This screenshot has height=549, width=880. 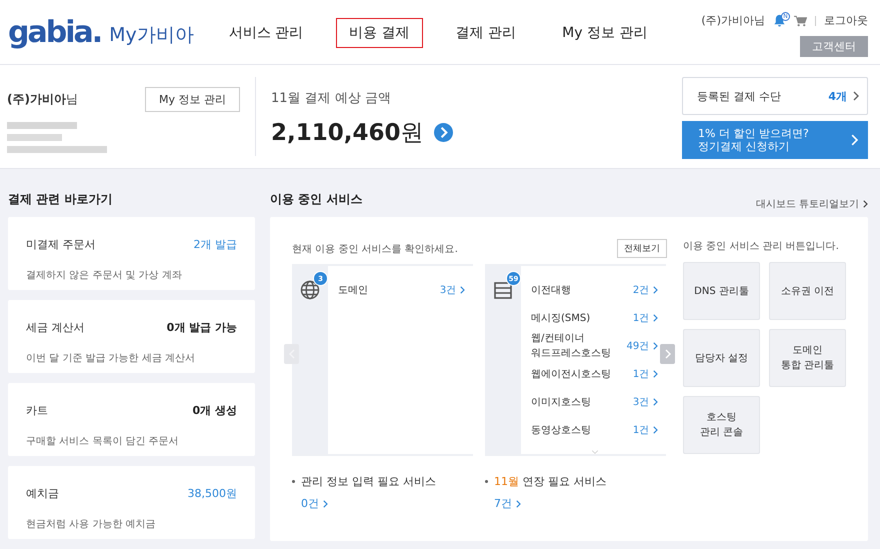 What do you see at coordinates (379, 33) in the screenshot?
I see `nav-tab: 비용 결제` at bounding box center [379, 33].